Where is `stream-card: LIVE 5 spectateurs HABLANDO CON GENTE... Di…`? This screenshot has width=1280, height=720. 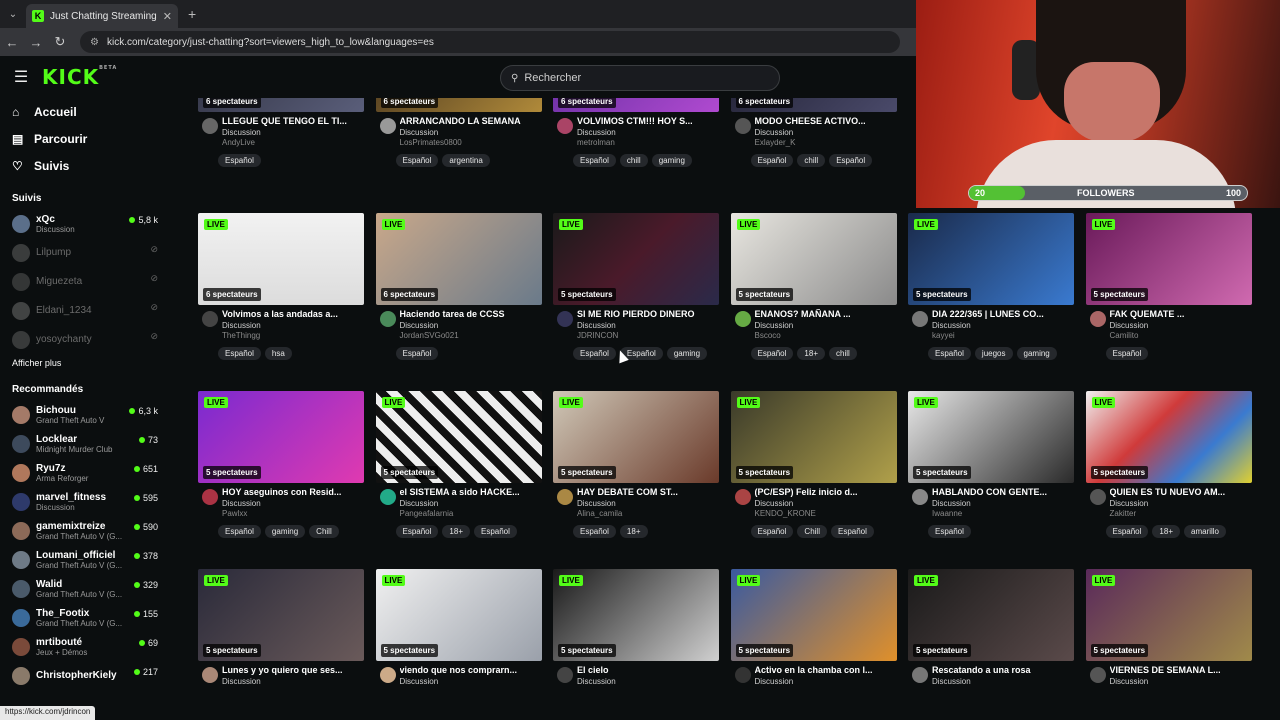
stream-card: LIVE 5 spectateurs HABLANDO CON GENTE... Di… is located at coordinates (991, 467).